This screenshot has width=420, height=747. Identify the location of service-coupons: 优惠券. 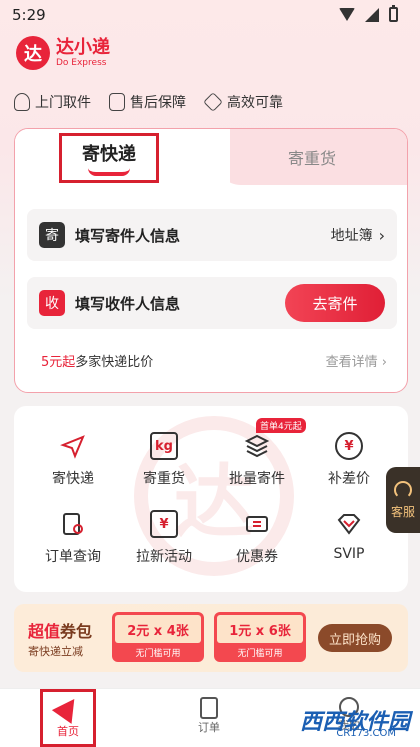
(257, 538).